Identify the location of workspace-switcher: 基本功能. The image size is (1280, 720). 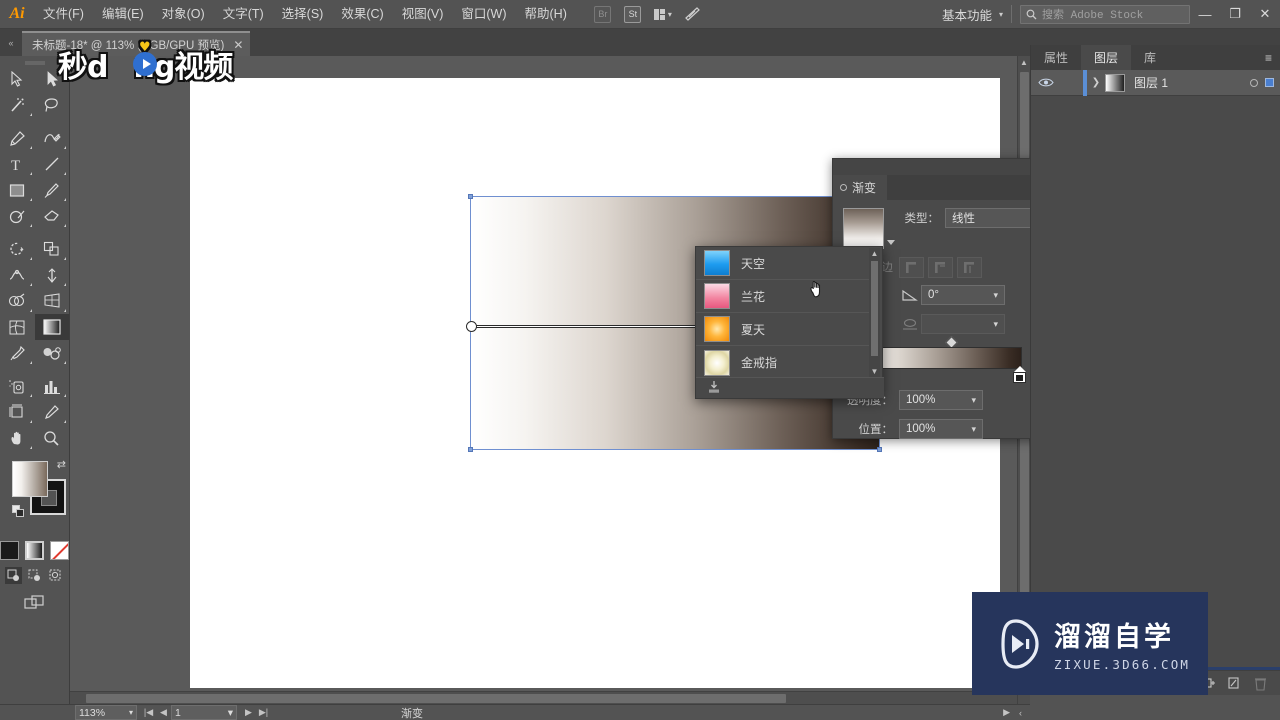
(967, 14).